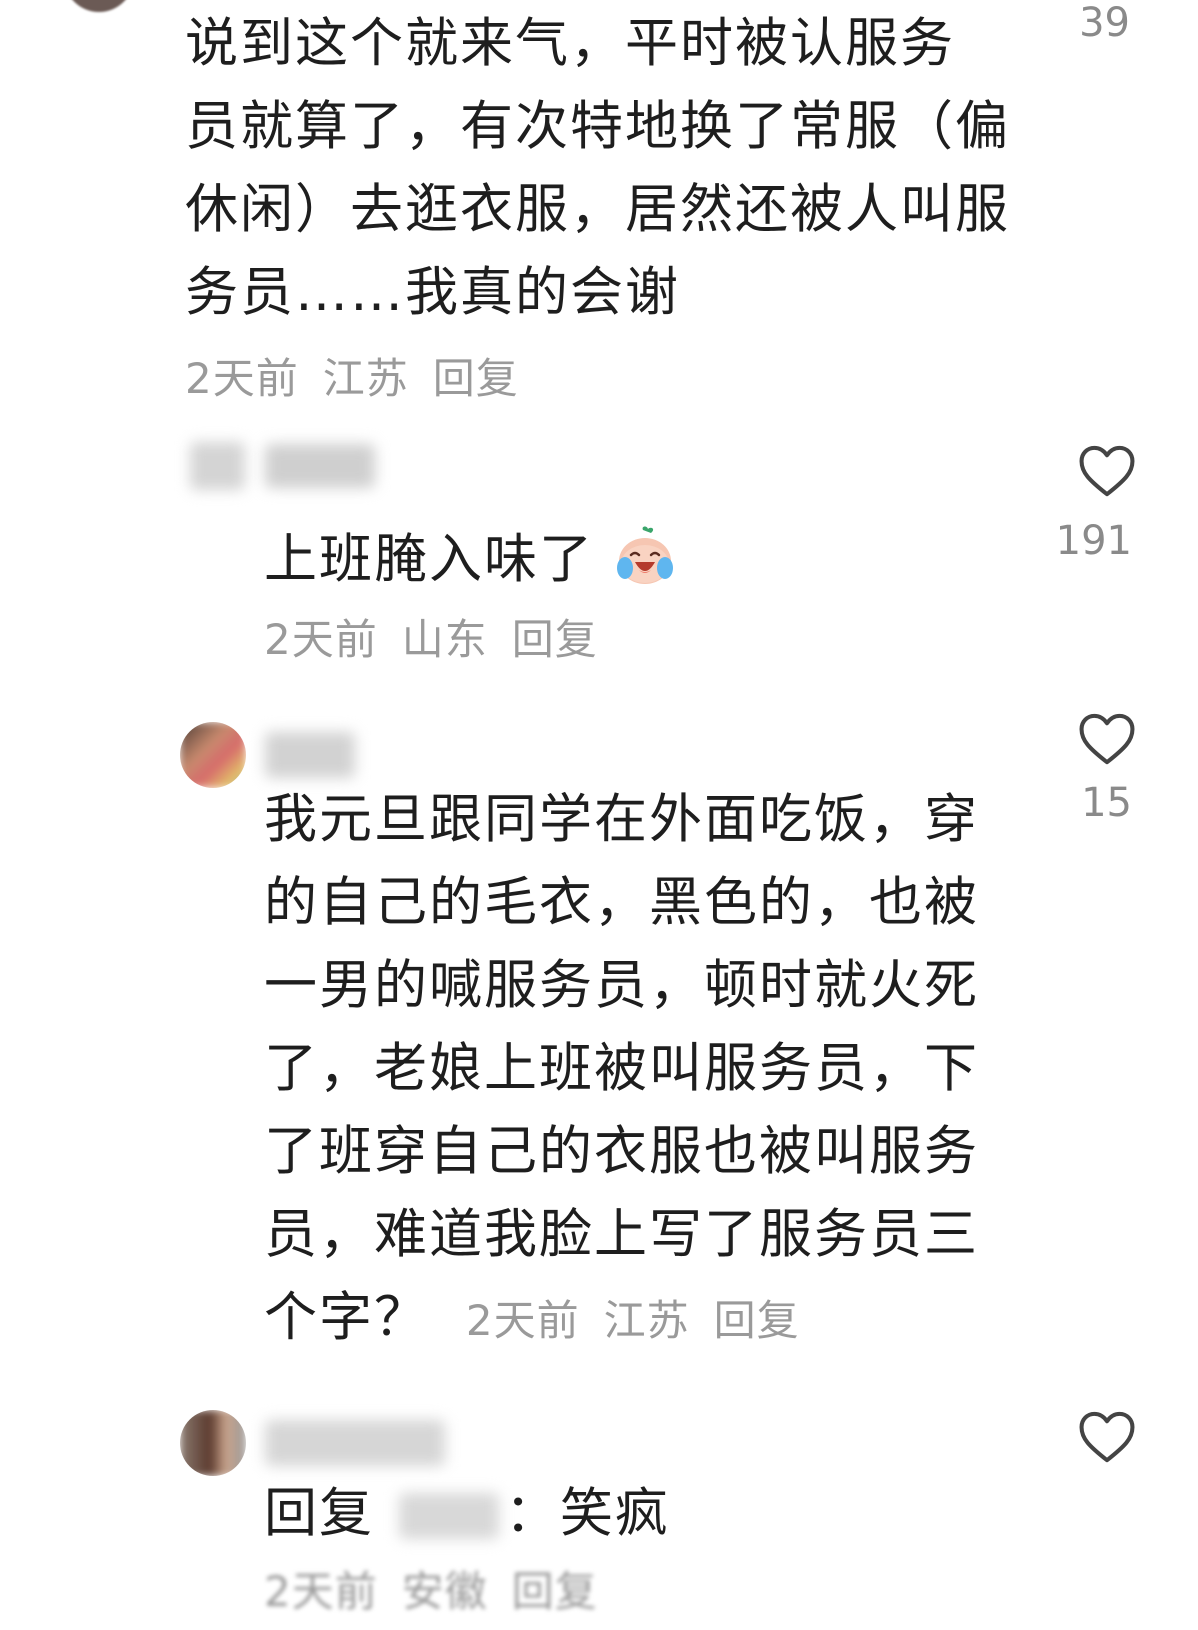  I want to click on comment-item: 回复 ：笑疯 2天前 安徽 回复, so click(599, 1520).